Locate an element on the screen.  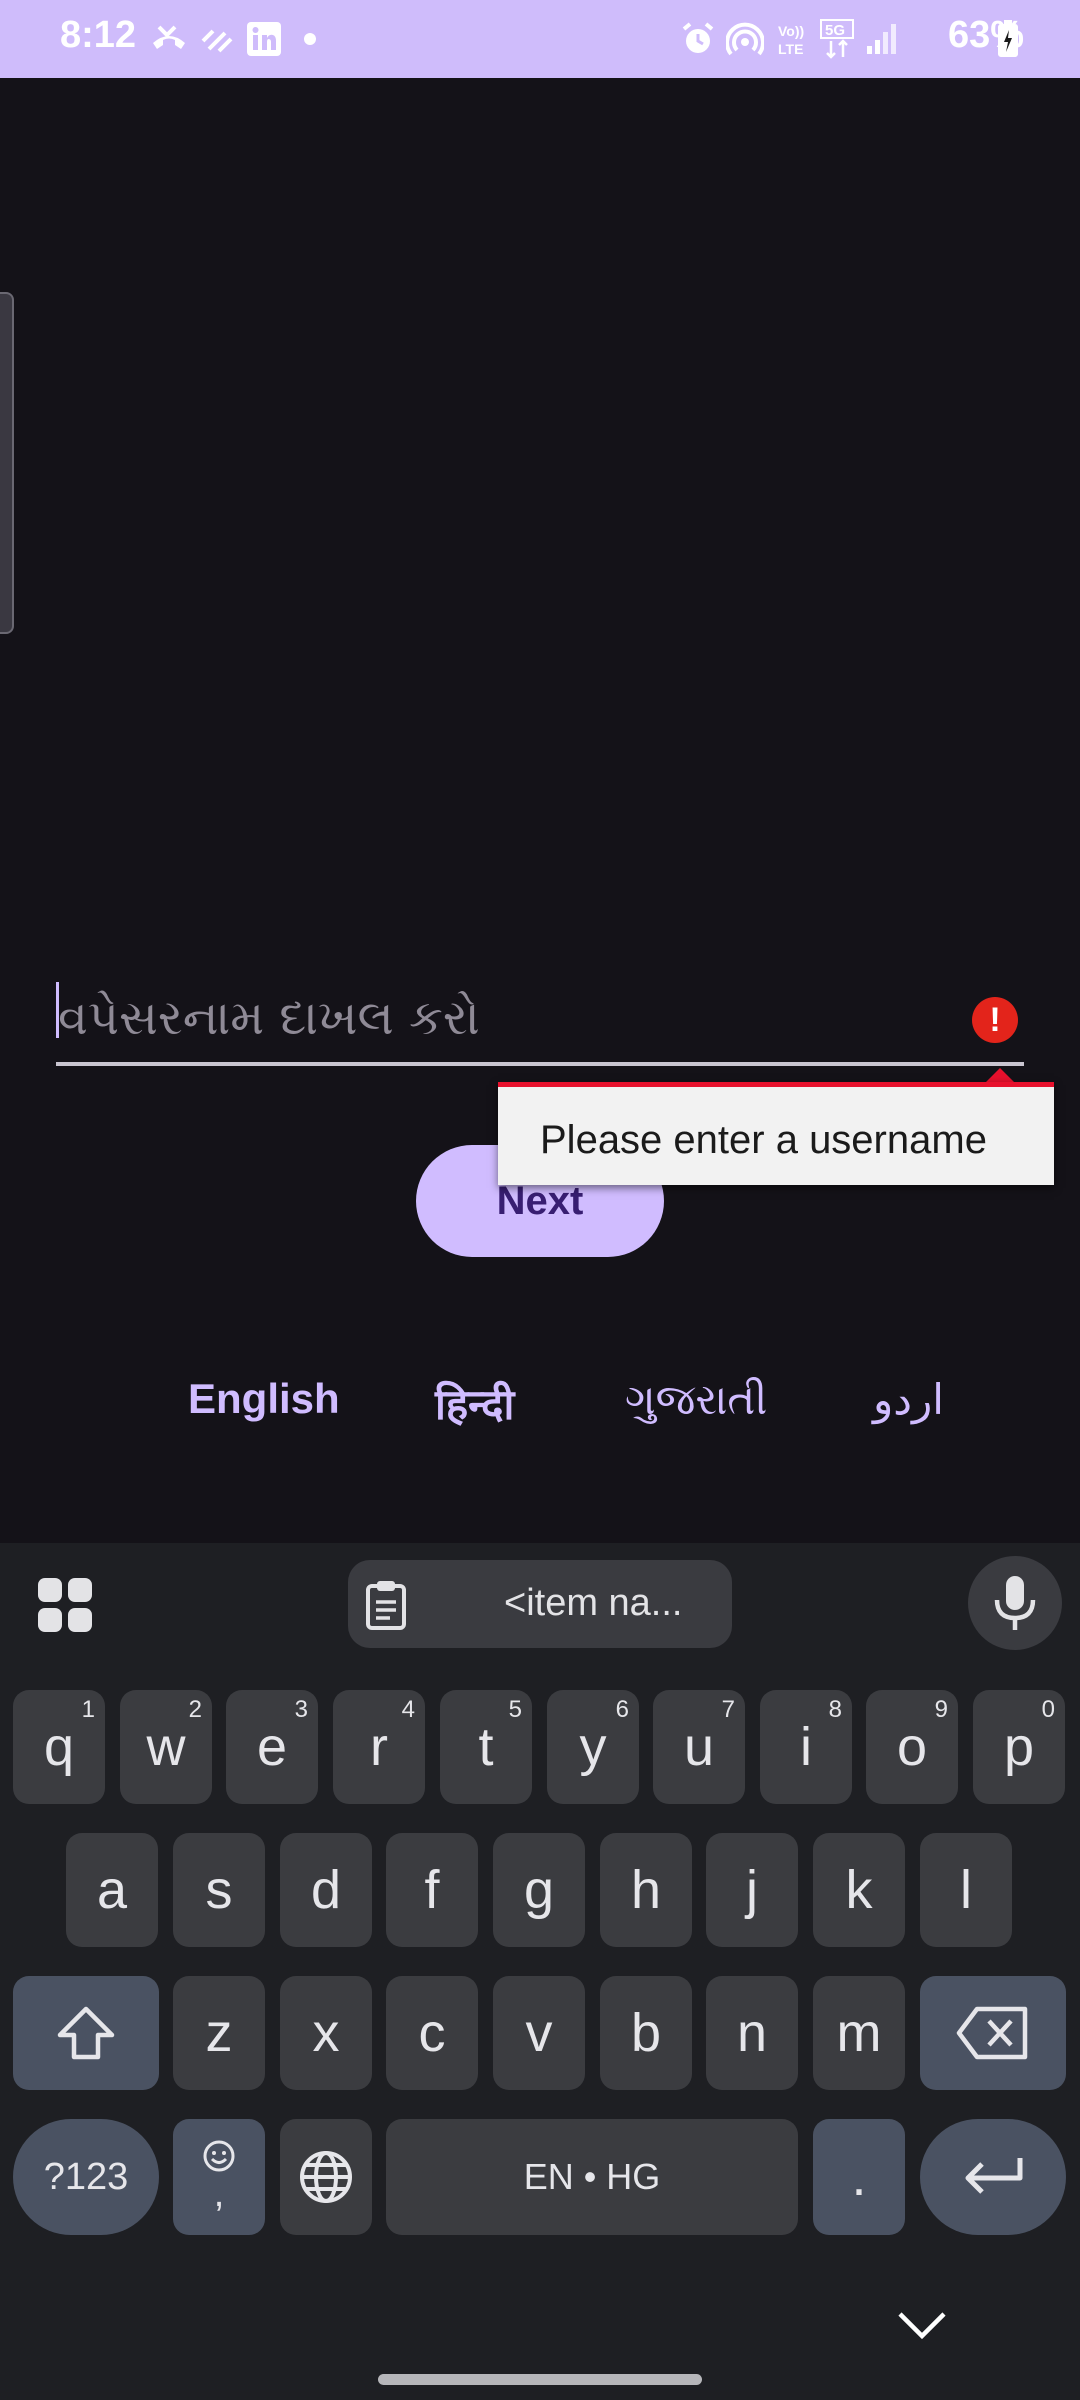
language-gujarati: ગુજરાતી is located at coordinates (696, 1400).